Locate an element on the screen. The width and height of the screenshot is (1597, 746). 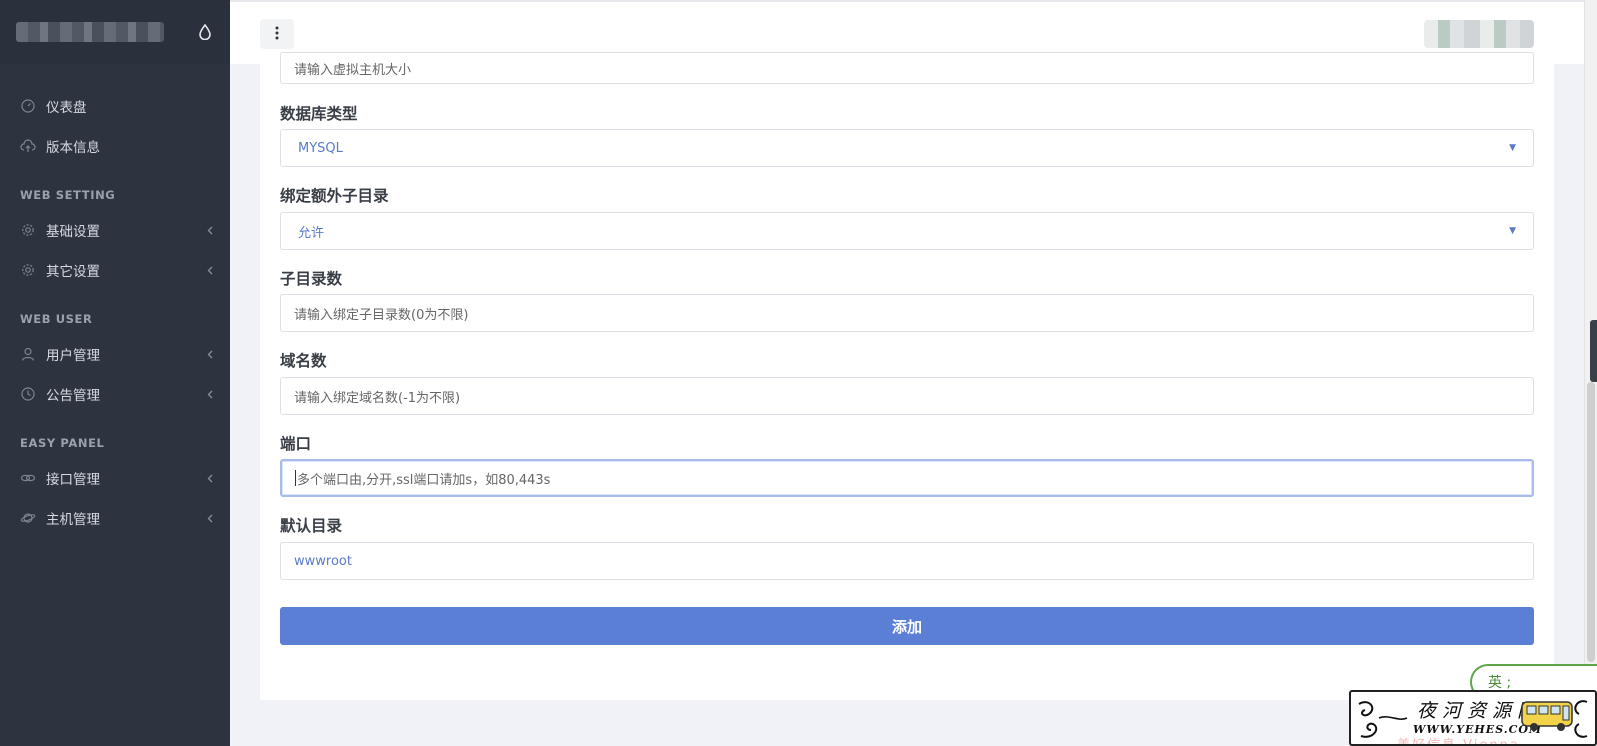
theme-drop-icon is located at coordinates (205, 32).